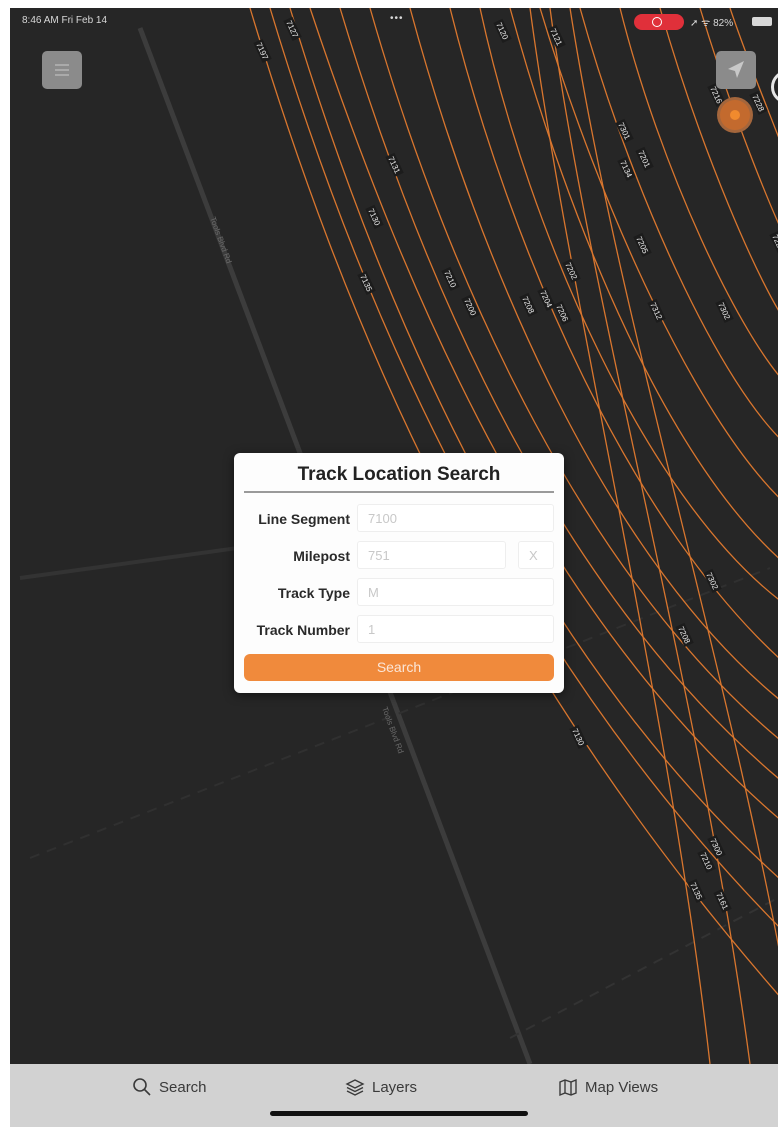  I want to click on location-arrow-icon, so click(736, 69).